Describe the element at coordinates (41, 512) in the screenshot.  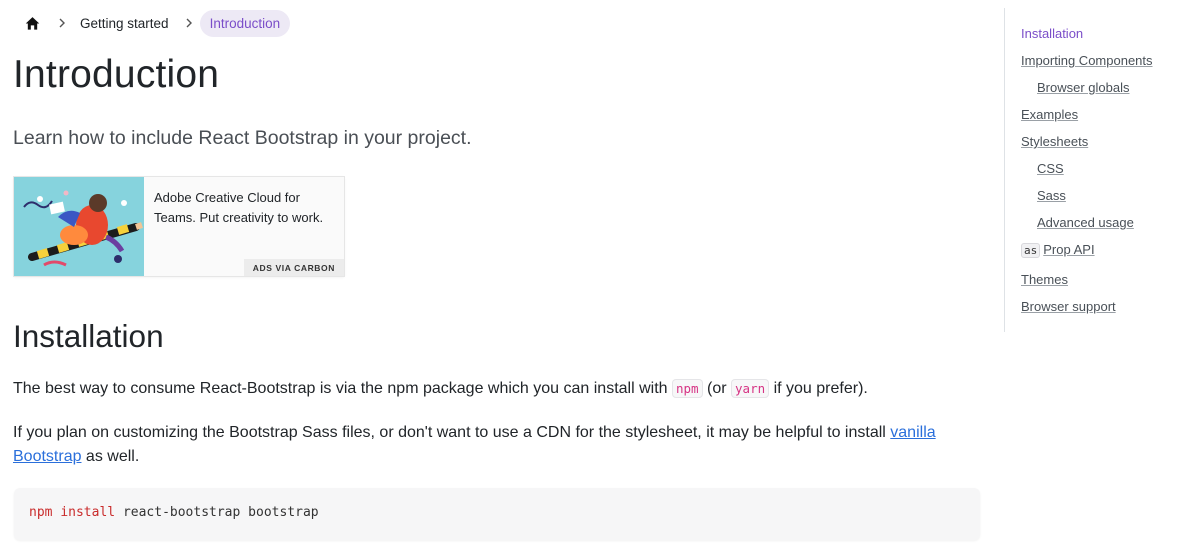
I see `code-cmd: npm` at that location.